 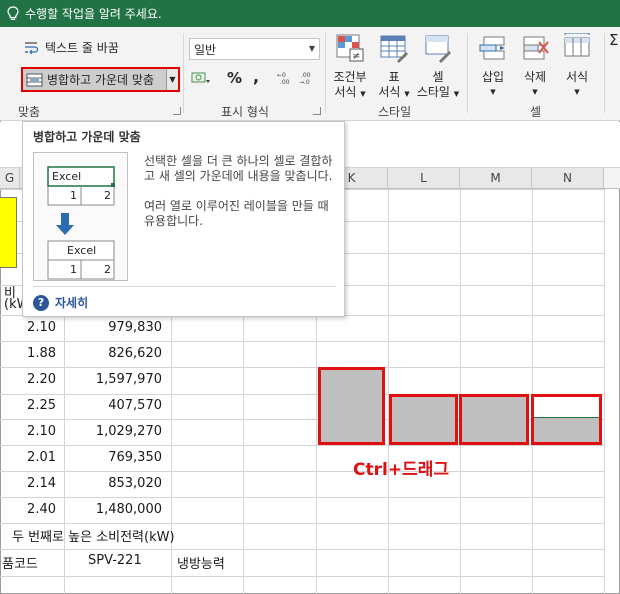 I want to click on power-value-cell: 2.01, so click(x=41, y=457).